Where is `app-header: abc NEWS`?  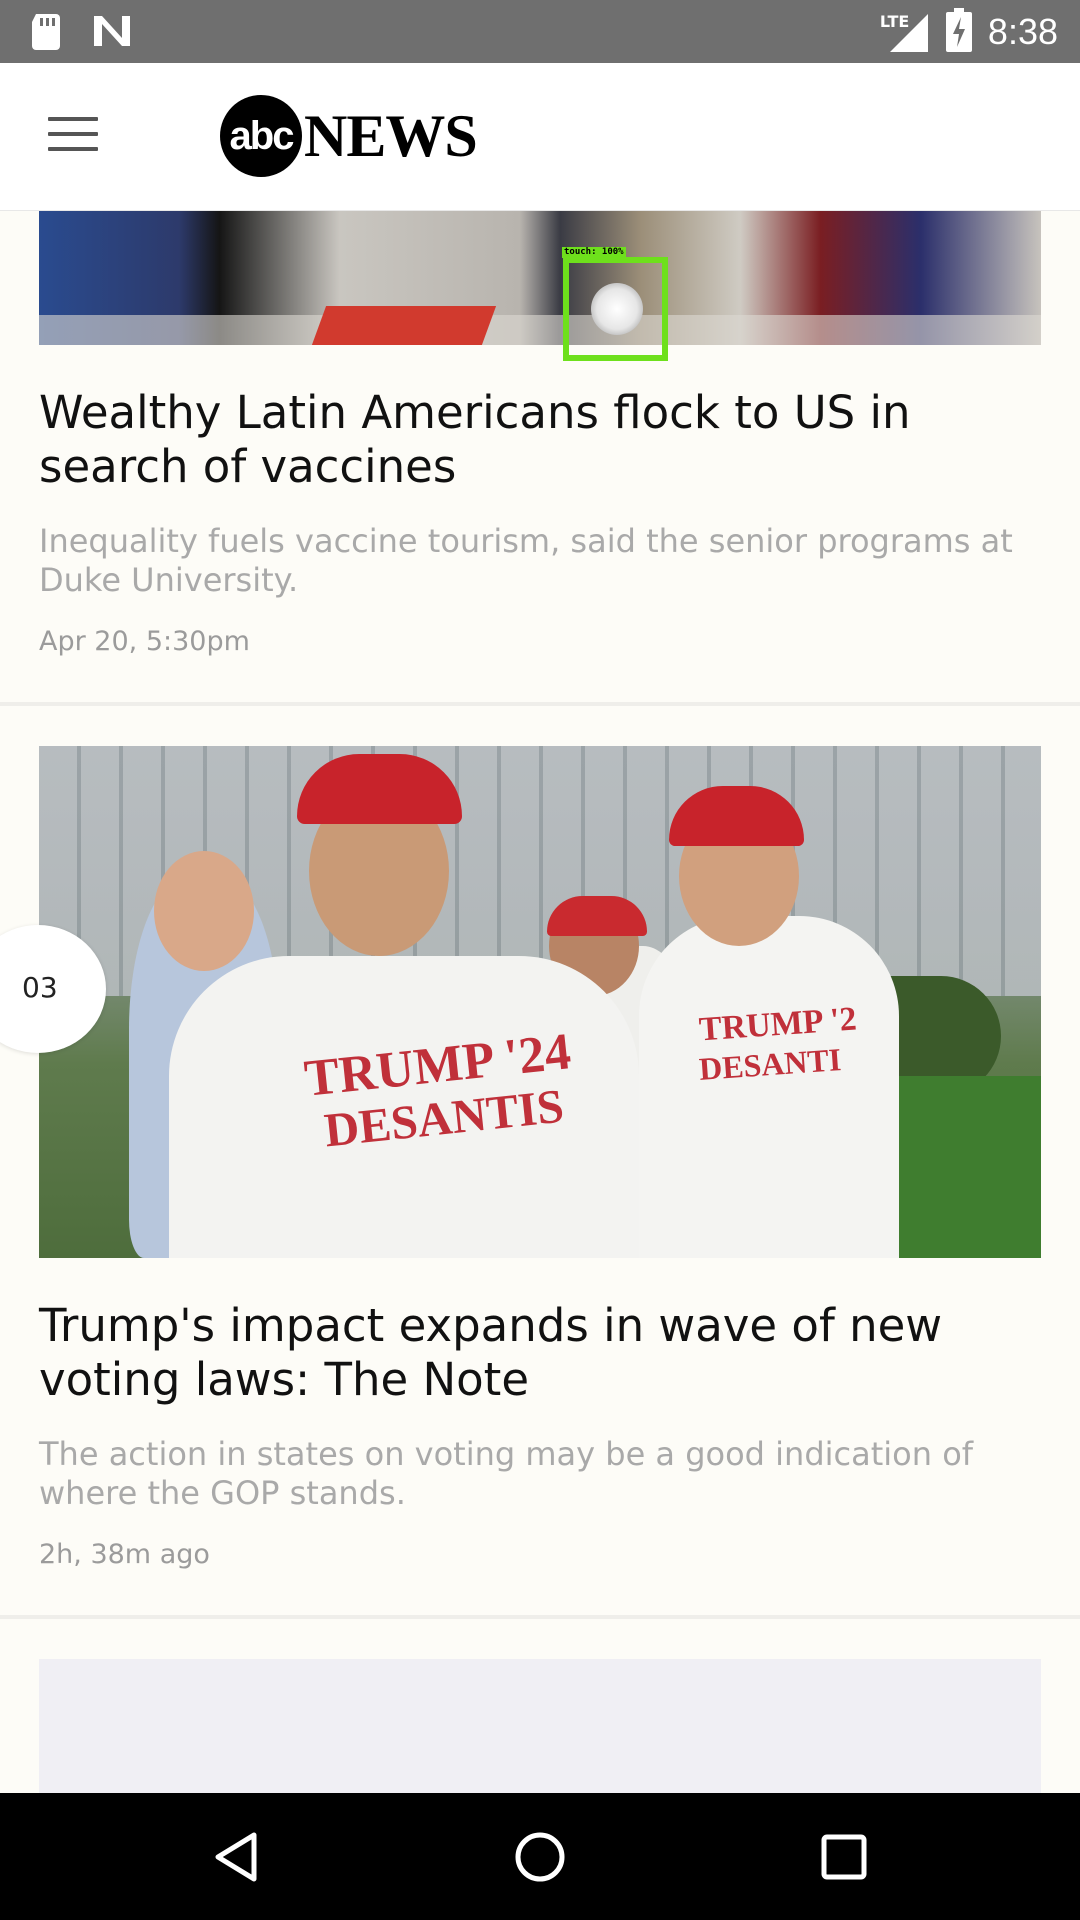 app-header: abc NEWS is located at coordinates (540, 137).